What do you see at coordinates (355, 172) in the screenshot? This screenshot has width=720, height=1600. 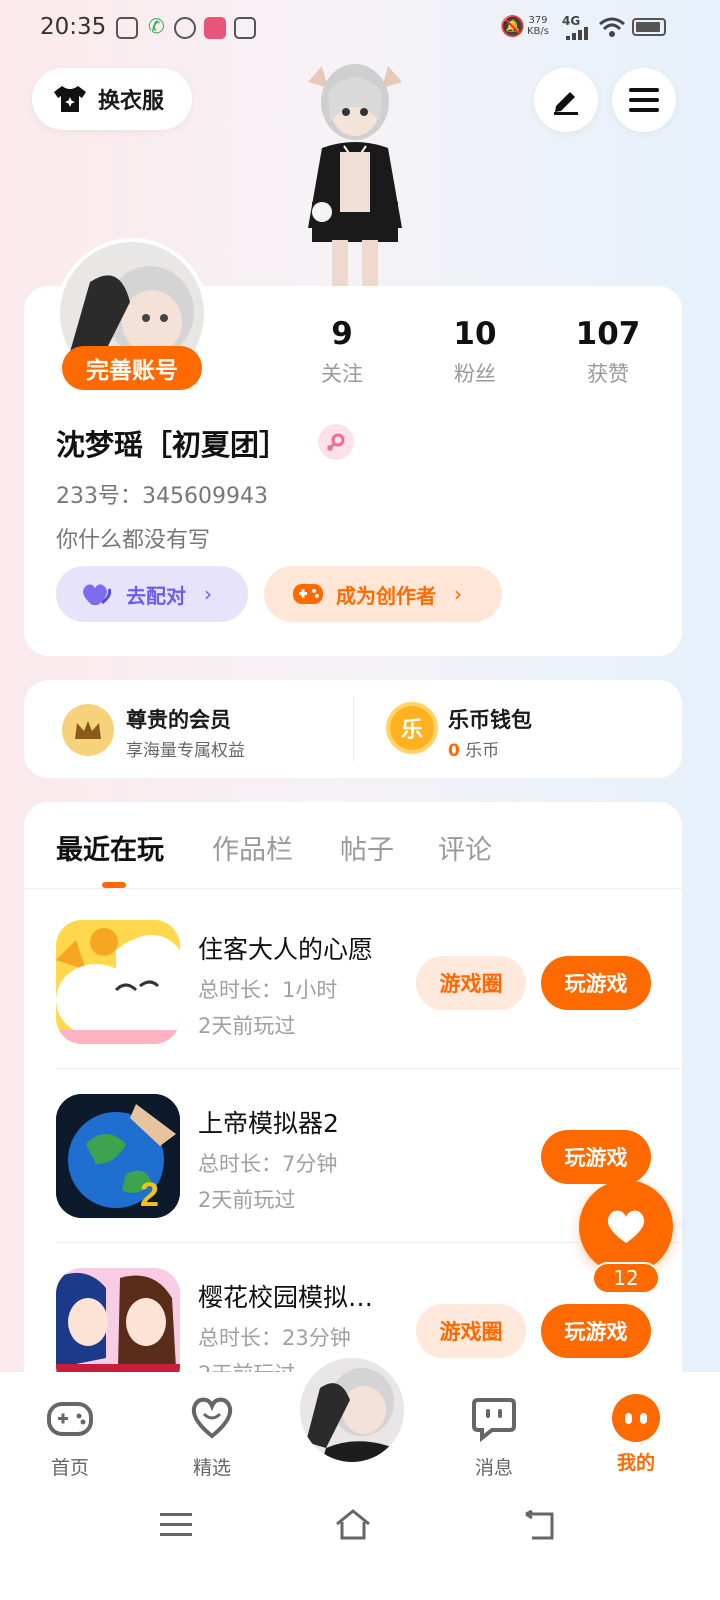 I see `character-figure` at bounding box center [355, 172].